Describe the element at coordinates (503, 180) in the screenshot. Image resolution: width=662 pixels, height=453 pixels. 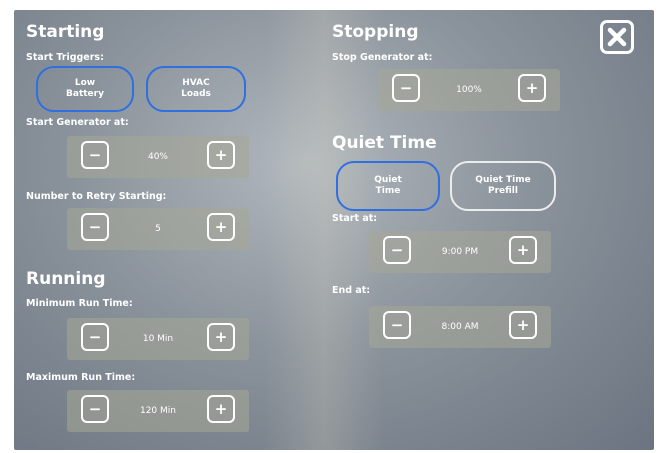
I see `quiet-time-prefill-line1: Quiet Time` at that location.